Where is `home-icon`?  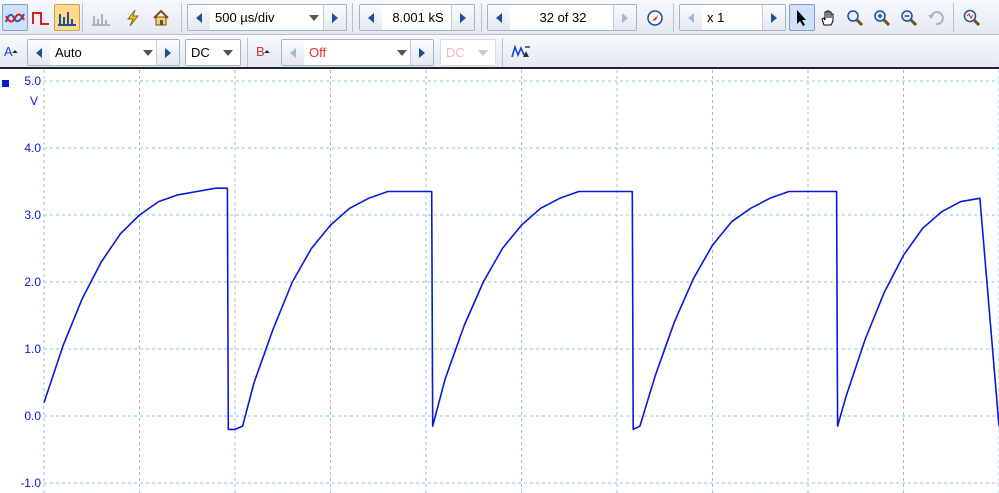 home-icon is located at coordinates (161, 17).